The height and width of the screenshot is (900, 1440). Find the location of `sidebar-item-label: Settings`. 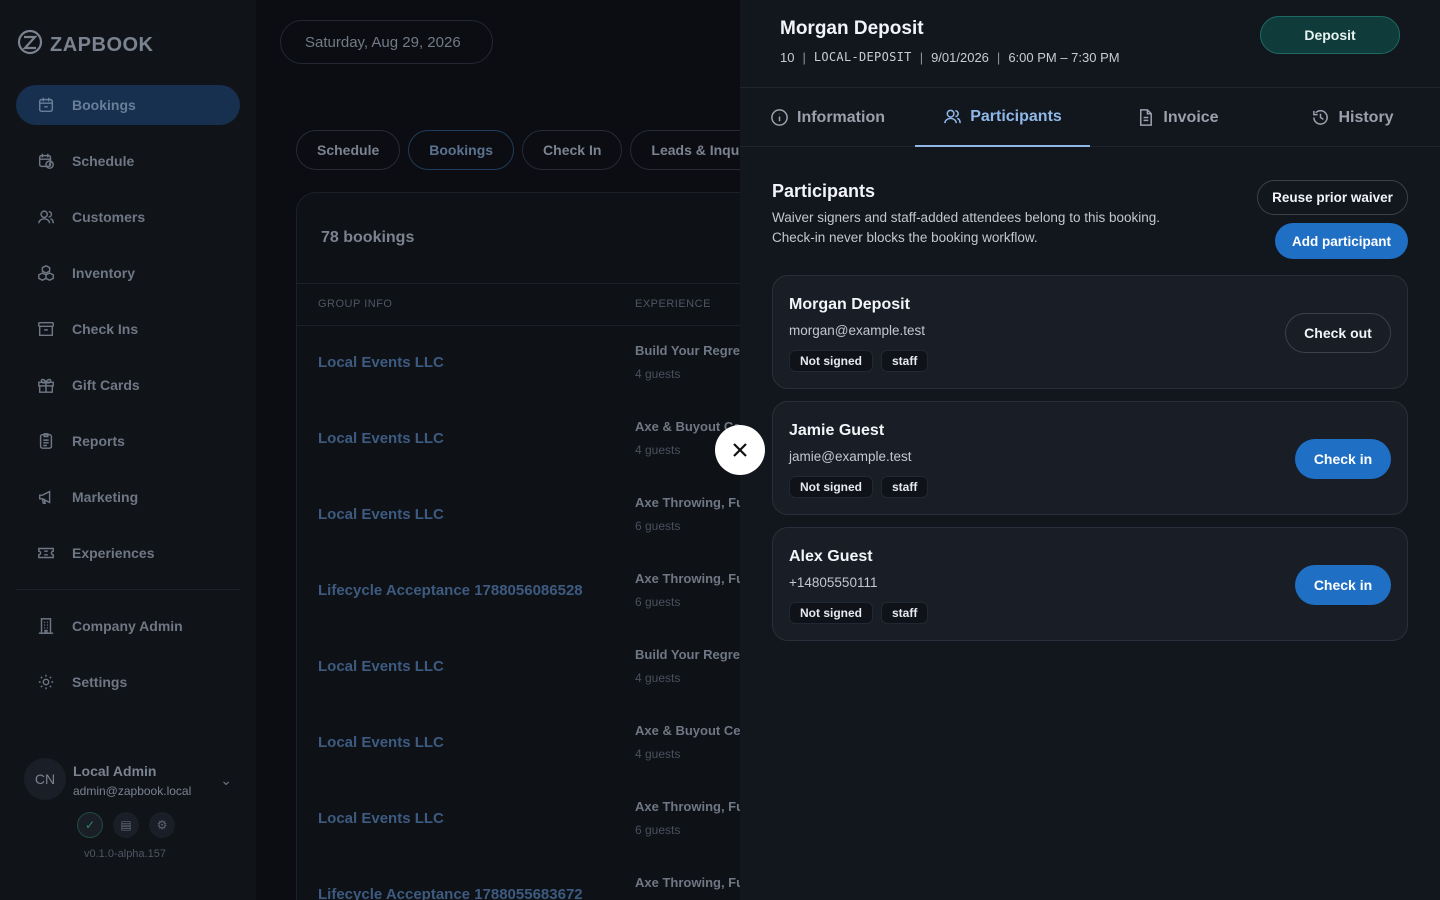

sidebar-item-label: Settings is located at coordinates (100, 682).